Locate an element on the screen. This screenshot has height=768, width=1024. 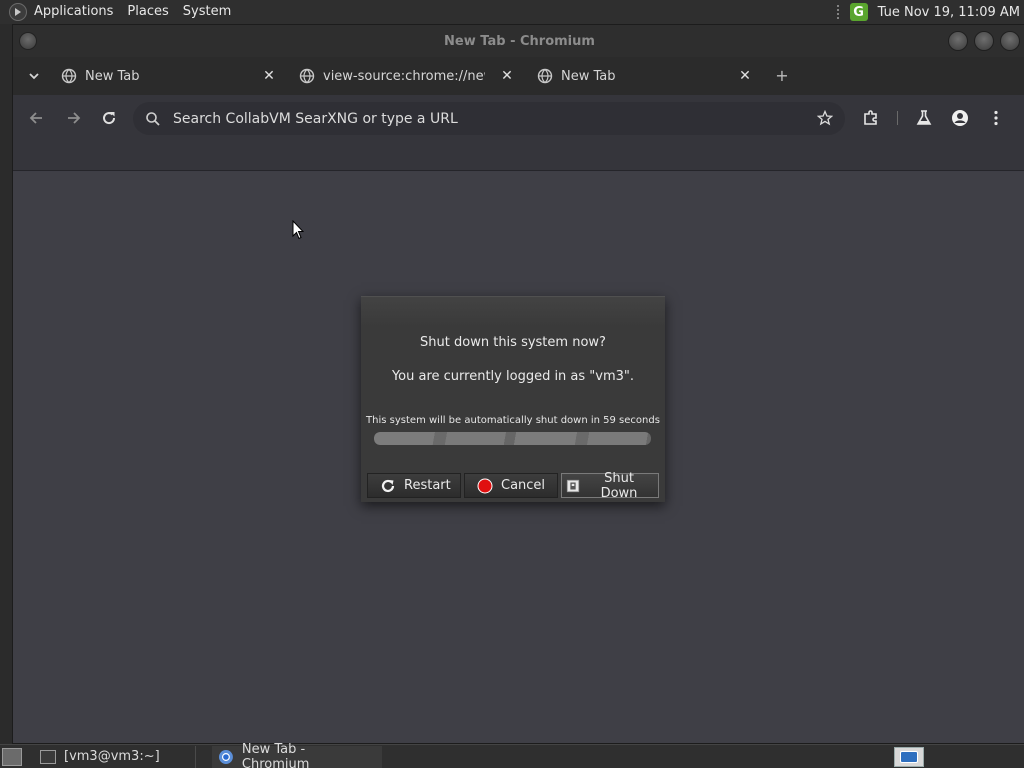
menu-applications: Applications is located at coordinates (73, 12).